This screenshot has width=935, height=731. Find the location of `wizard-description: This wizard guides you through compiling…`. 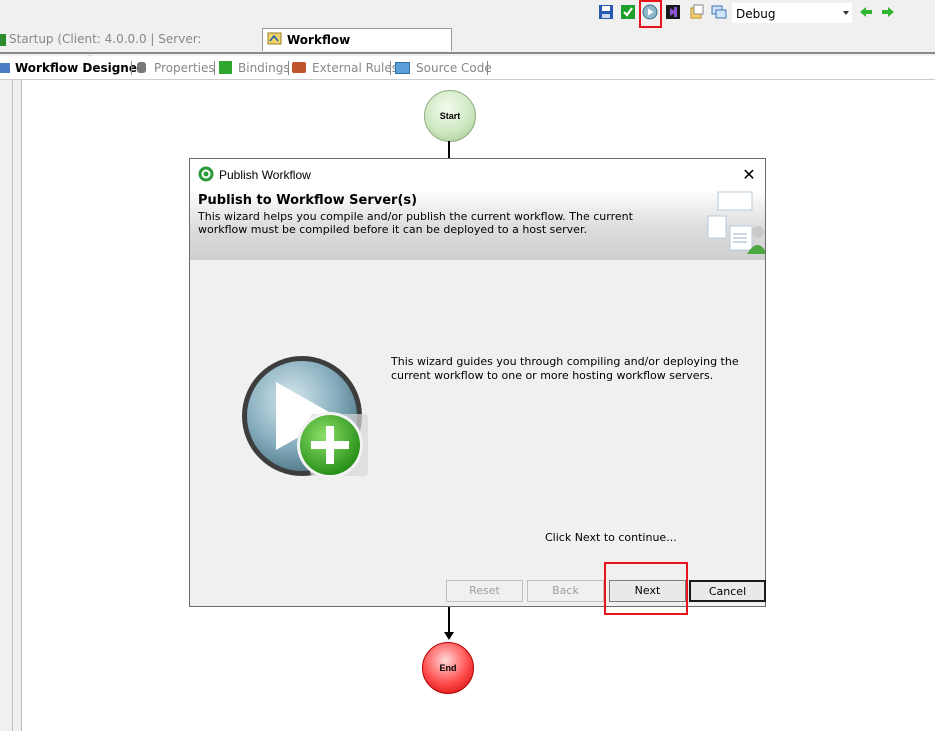

wizard-description: This wizard guides you through compiling… is located at coordinates (565, 368).